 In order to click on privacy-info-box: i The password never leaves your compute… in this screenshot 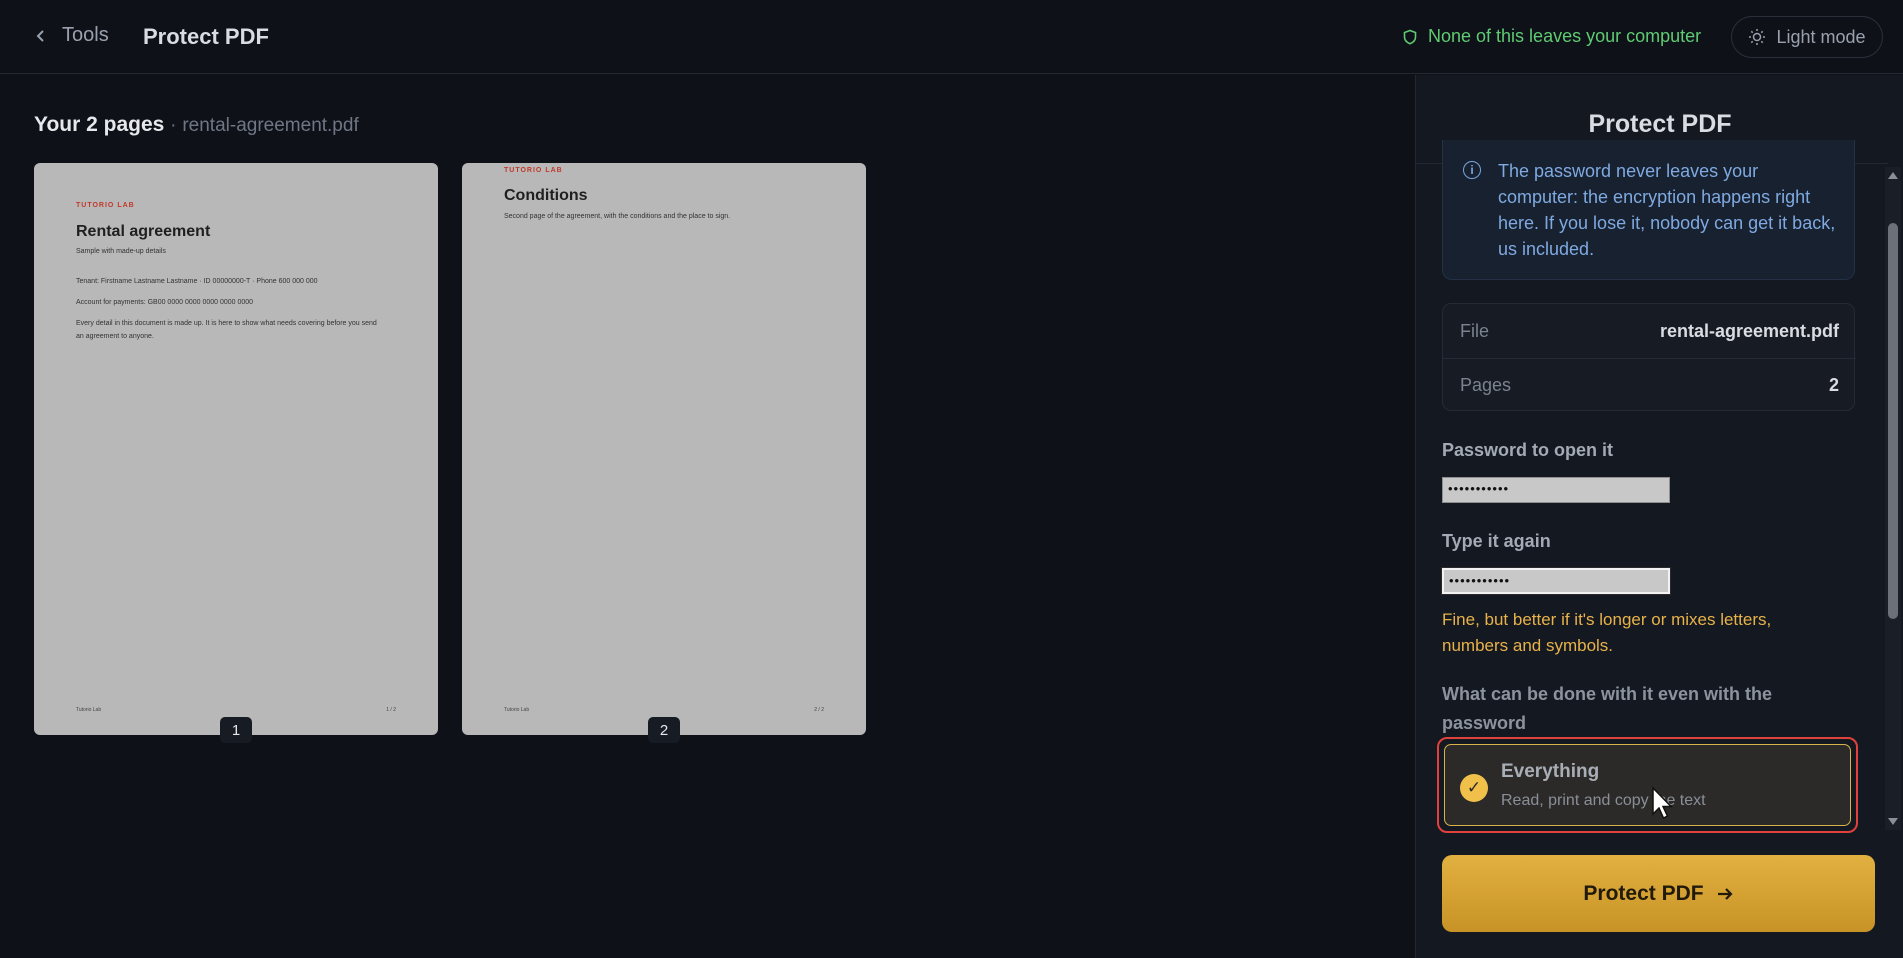, I will do `click(1648, 210)`.